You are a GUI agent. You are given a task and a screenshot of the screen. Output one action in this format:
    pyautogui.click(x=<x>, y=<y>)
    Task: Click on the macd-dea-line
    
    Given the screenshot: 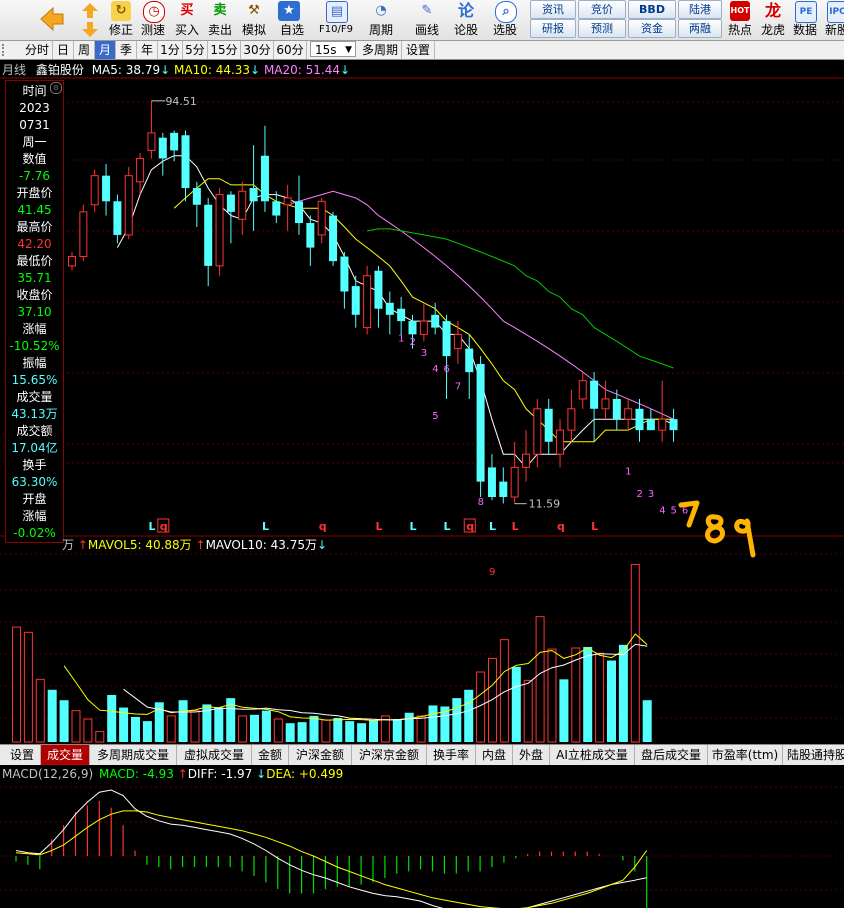 What is the action you would take?
    pyautogui.click(x=331, y=859)
    